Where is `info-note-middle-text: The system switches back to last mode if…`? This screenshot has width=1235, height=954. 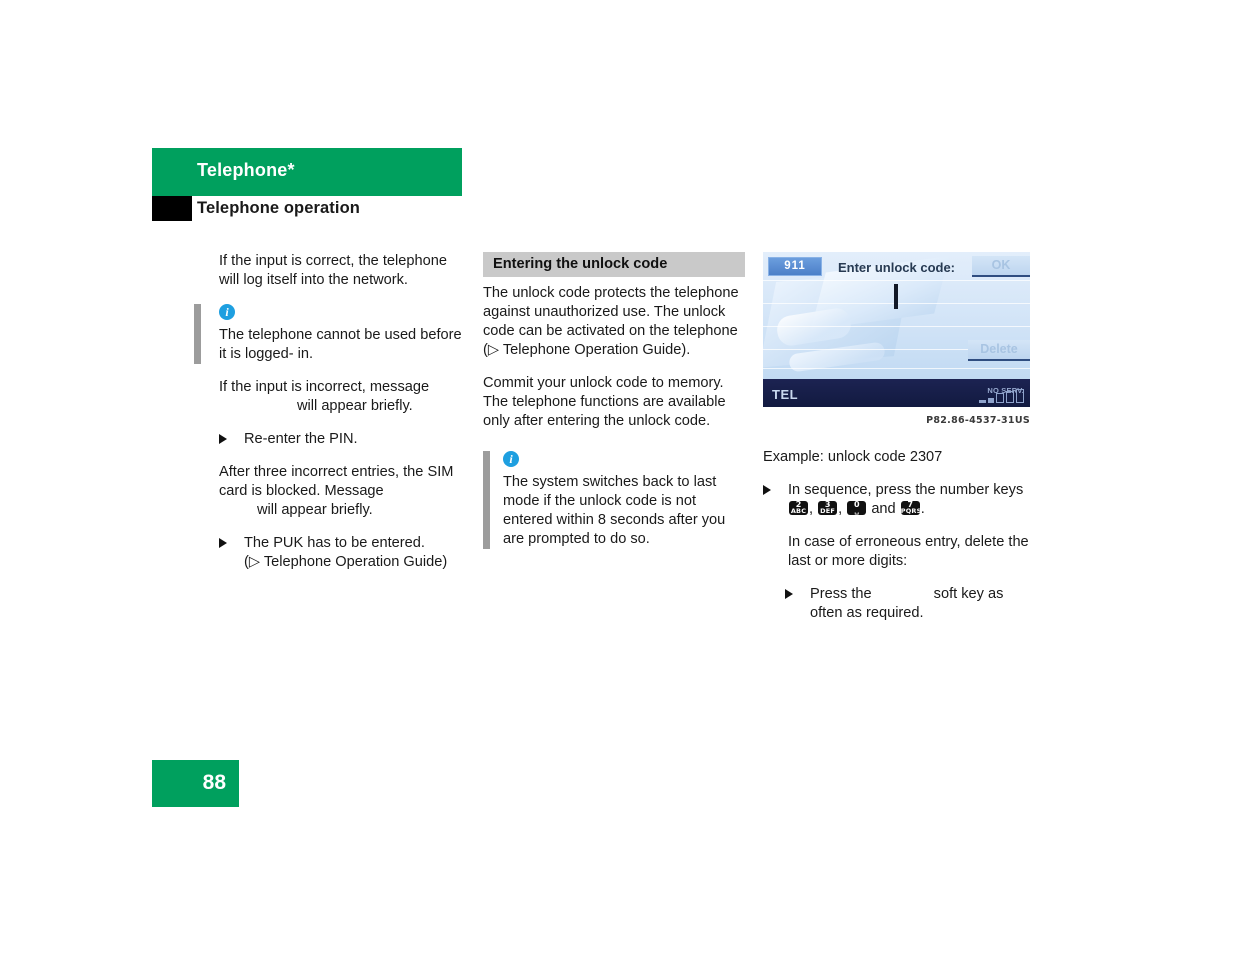 info-note-middle-text: The system switches back to last mode if… is located at coordinates (614, 510).